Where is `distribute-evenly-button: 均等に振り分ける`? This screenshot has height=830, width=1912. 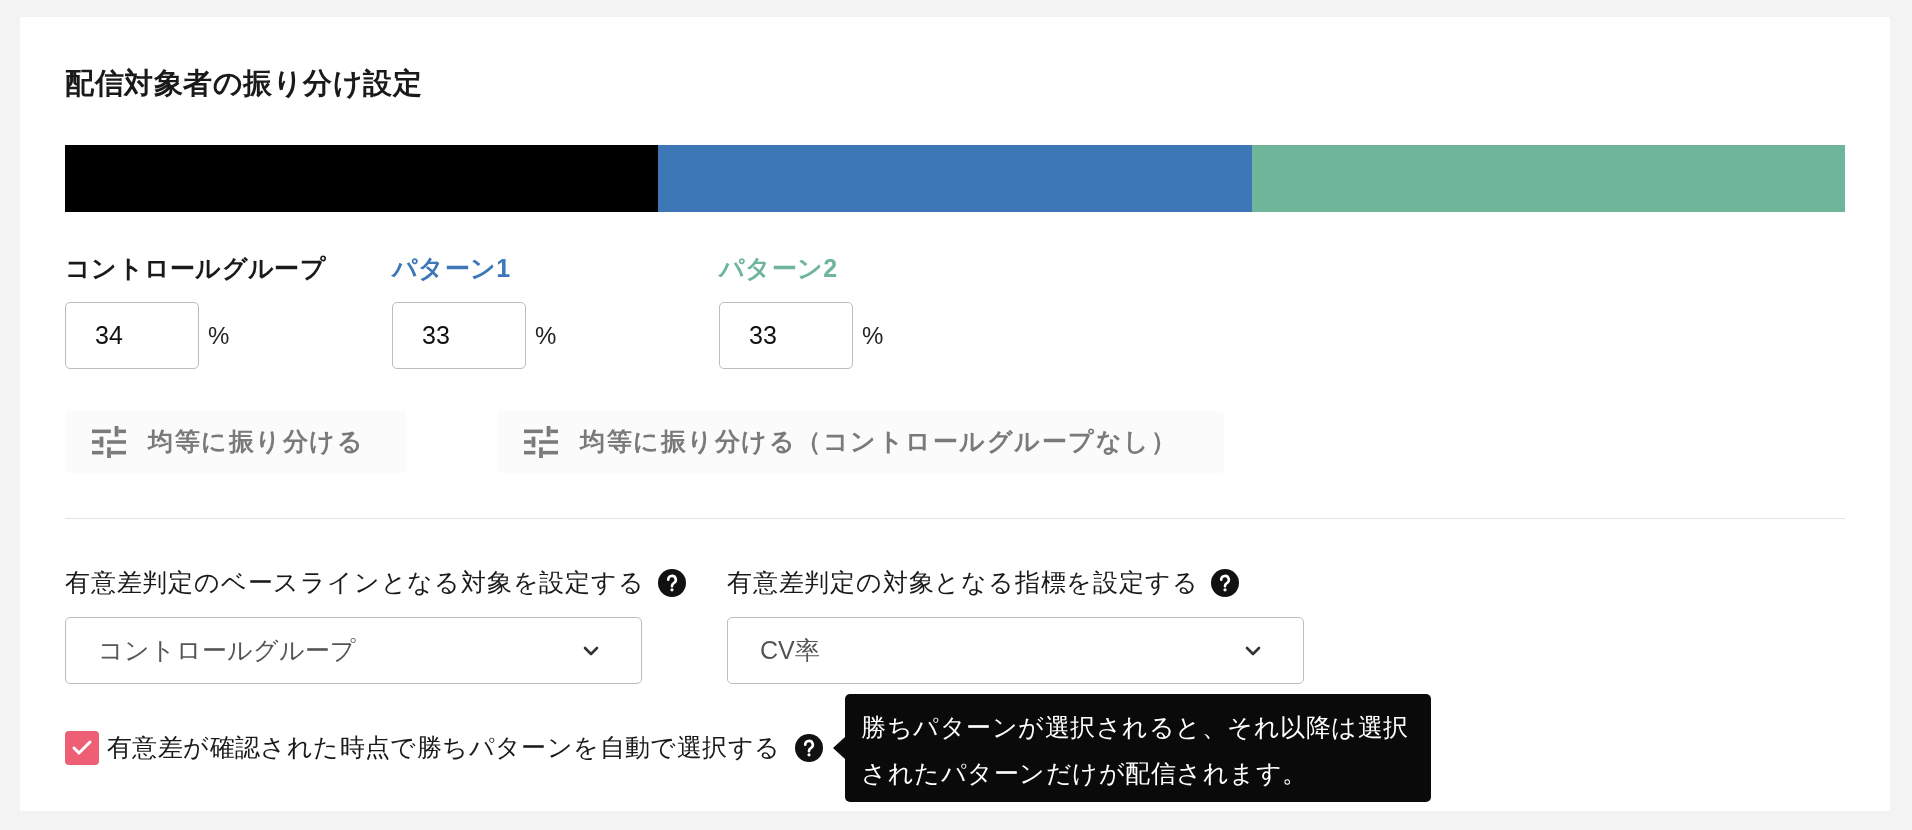
distribute-evenly-button: 均等に振り分ける is located at coordinates (235, 442).